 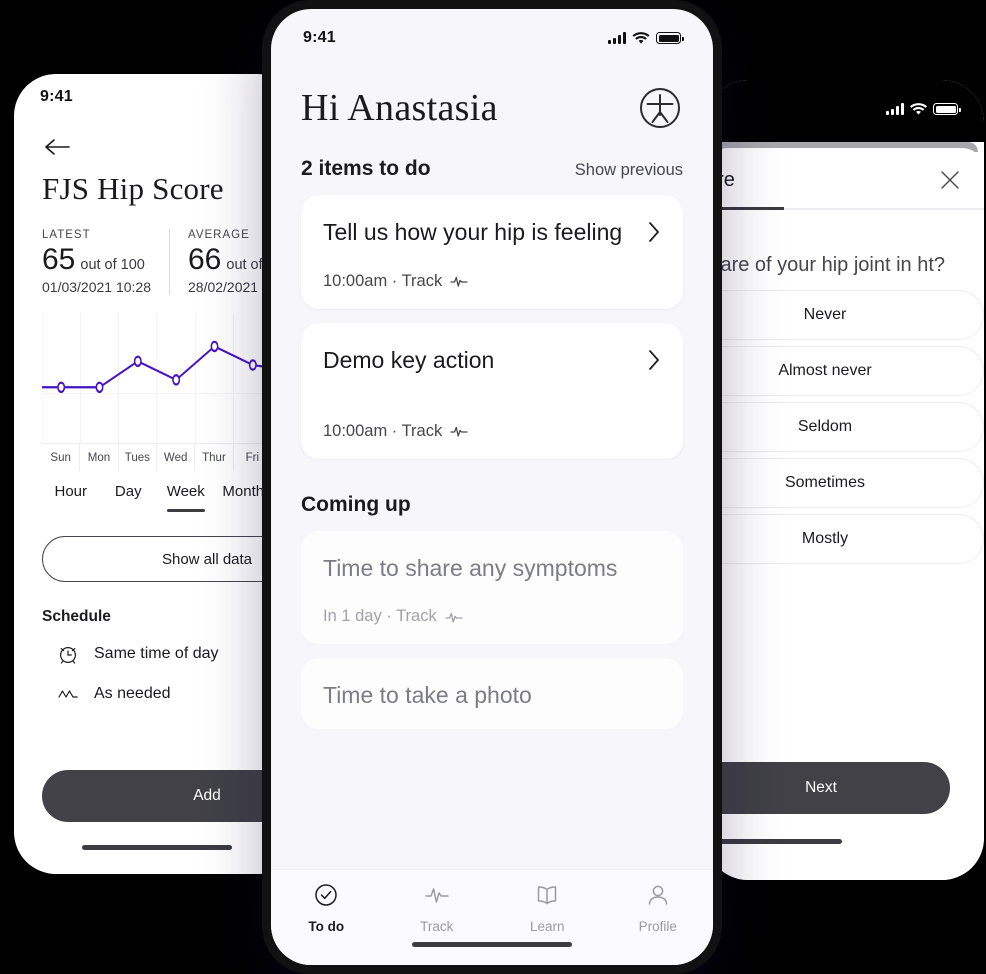 What do you see at coordinates (547, 926) in the screenshot?
I see `tab-label: Learn` at bounding box center [547, 926].